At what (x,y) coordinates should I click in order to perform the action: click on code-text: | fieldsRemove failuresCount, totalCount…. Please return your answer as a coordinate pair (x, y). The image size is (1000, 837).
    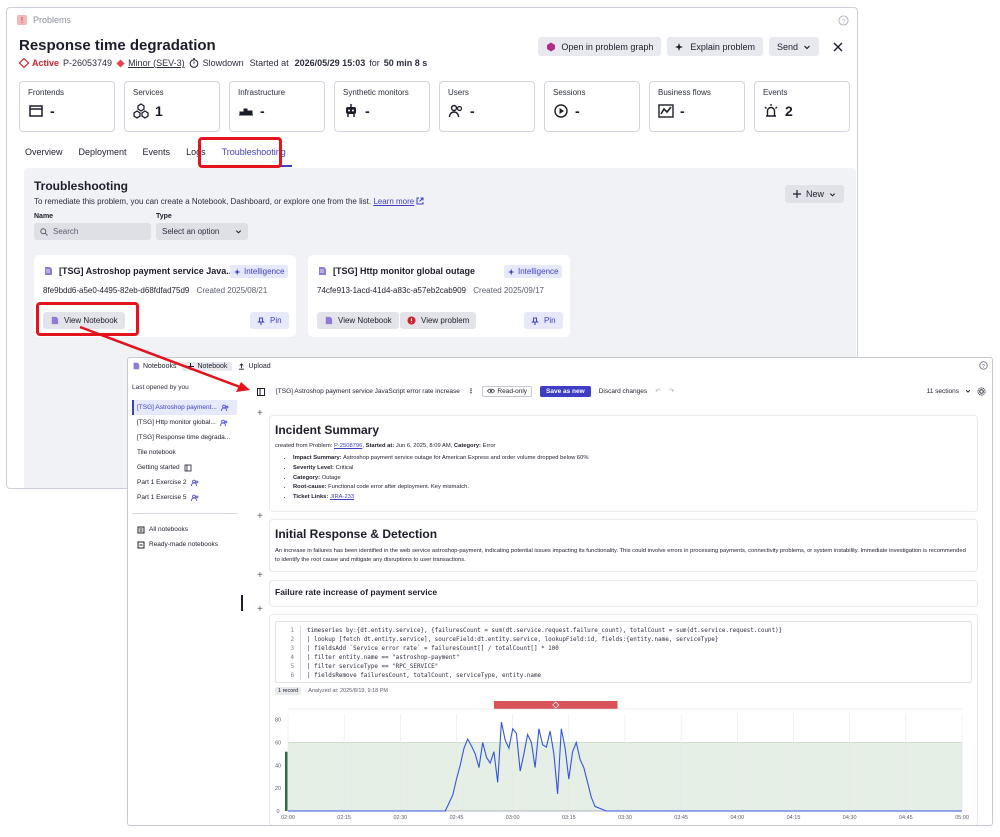
    Looking at the image, I should click on (424, 675).